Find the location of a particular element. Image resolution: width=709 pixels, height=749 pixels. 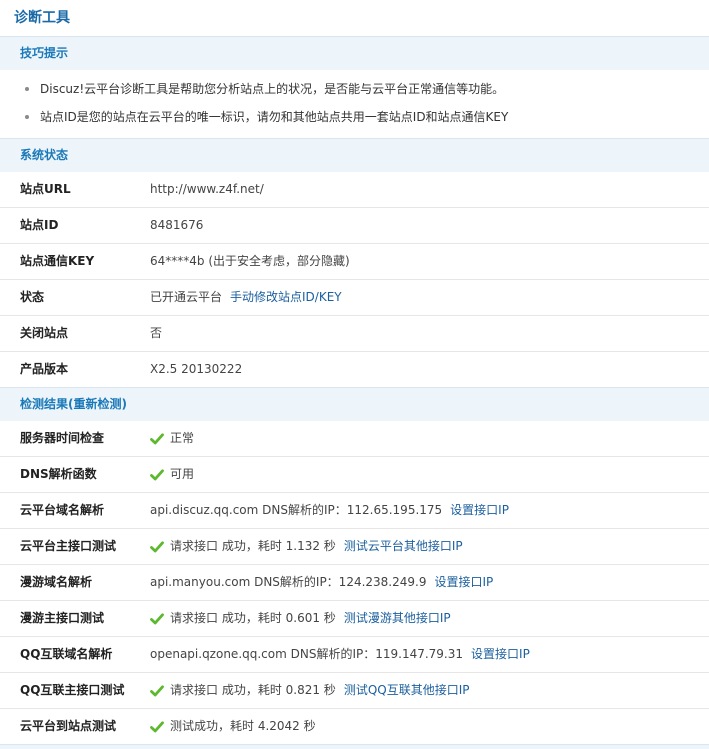

row-value: 请求接口 成功，耗时 0.821 秒 测试QQ互联其他接口IP is located at coordinates (309, 690).